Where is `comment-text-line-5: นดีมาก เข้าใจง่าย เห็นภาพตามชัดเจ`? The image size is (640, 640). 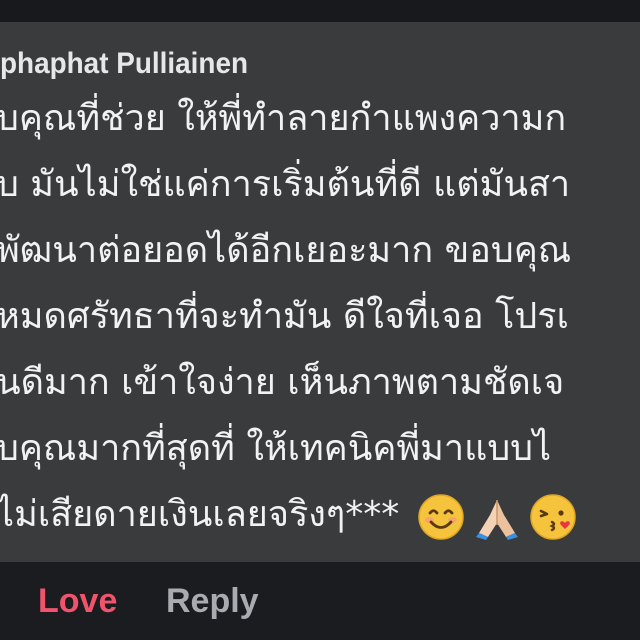 comment-text-line-5: นดีมาก เข้าใจง่าย เห็นภาพตามชัดเจ is located at coordinates (282, 382).